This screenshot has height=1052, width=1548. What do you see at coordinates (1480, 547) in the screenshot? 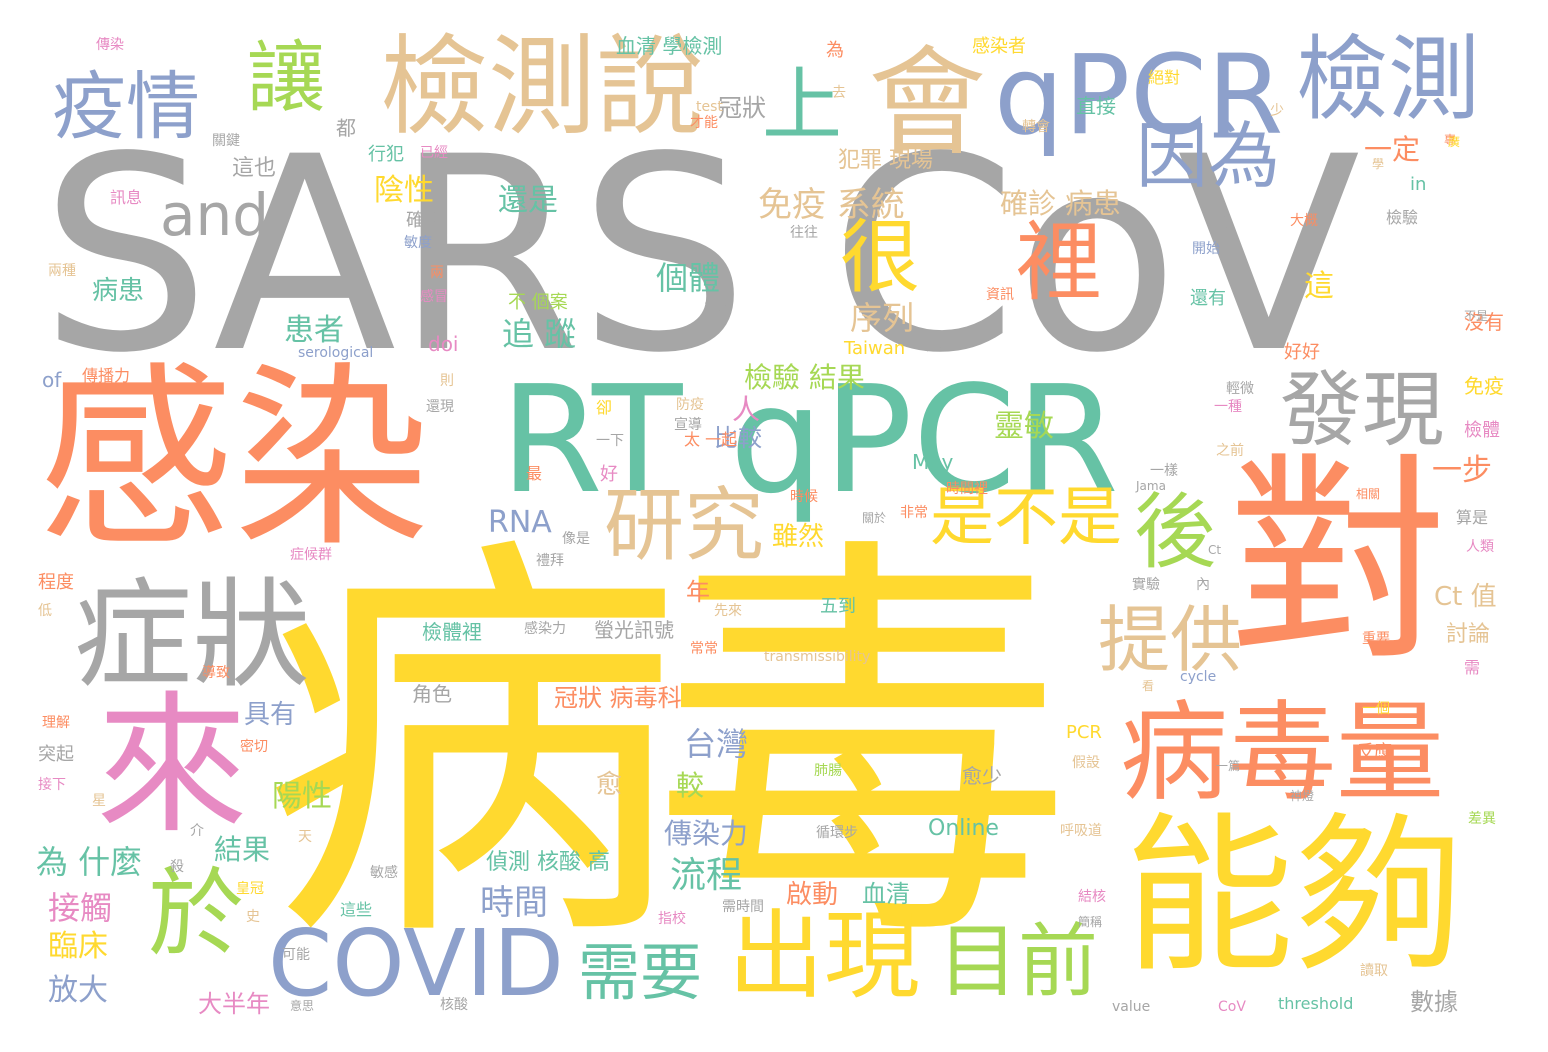
I see `word-renlei: 人類` at bounding box center [1480, 547].